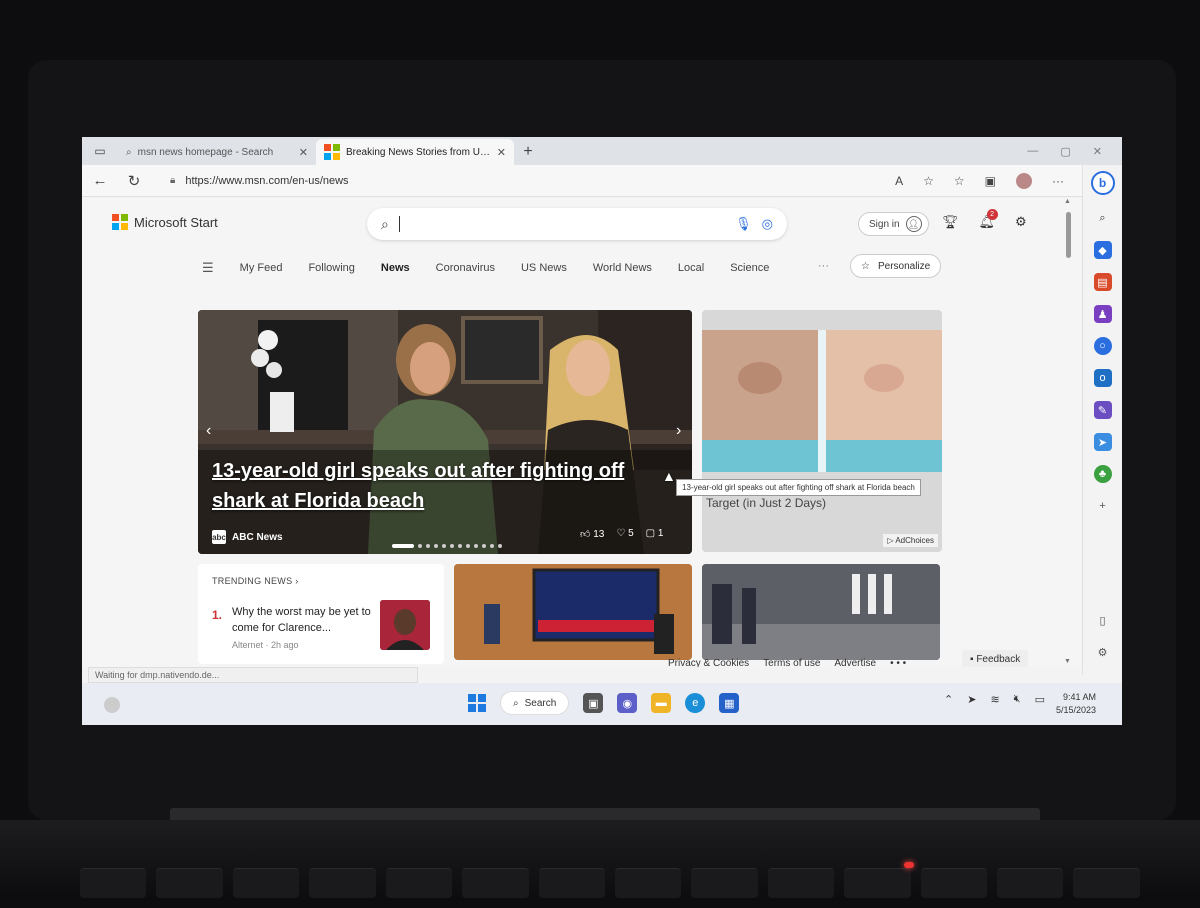 Image resolution: width=1200 pixels, height=908 pixels. What do you see at coordinates (100, 180) in the screenshot?
I see `back-icon: ←` at bounding box center [100, 180].